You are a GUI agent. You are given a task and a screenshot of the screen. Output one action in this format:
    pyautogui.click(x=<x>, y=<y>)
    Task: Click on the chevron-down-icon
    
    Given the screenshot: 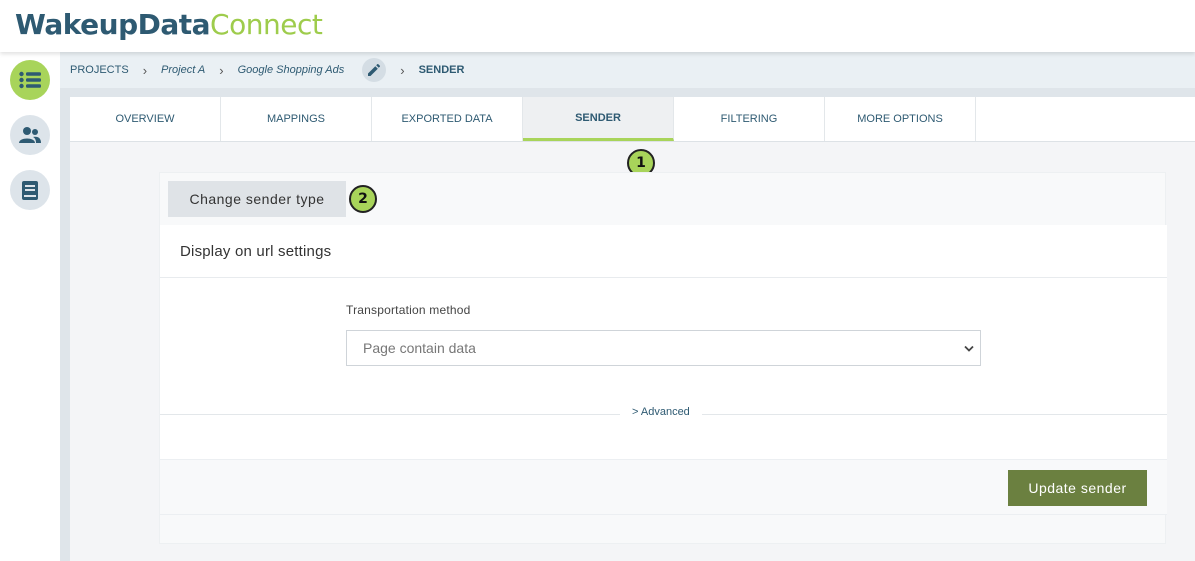 What is the action you would take?
    pyautogui.click(x=969, y=348)
    